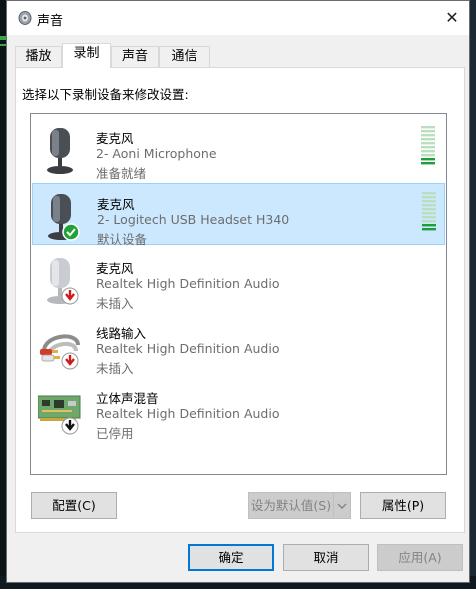  I want to click on device-item: 线路输入 Realtek High Definition Audio 未插入, so click(238, 344).